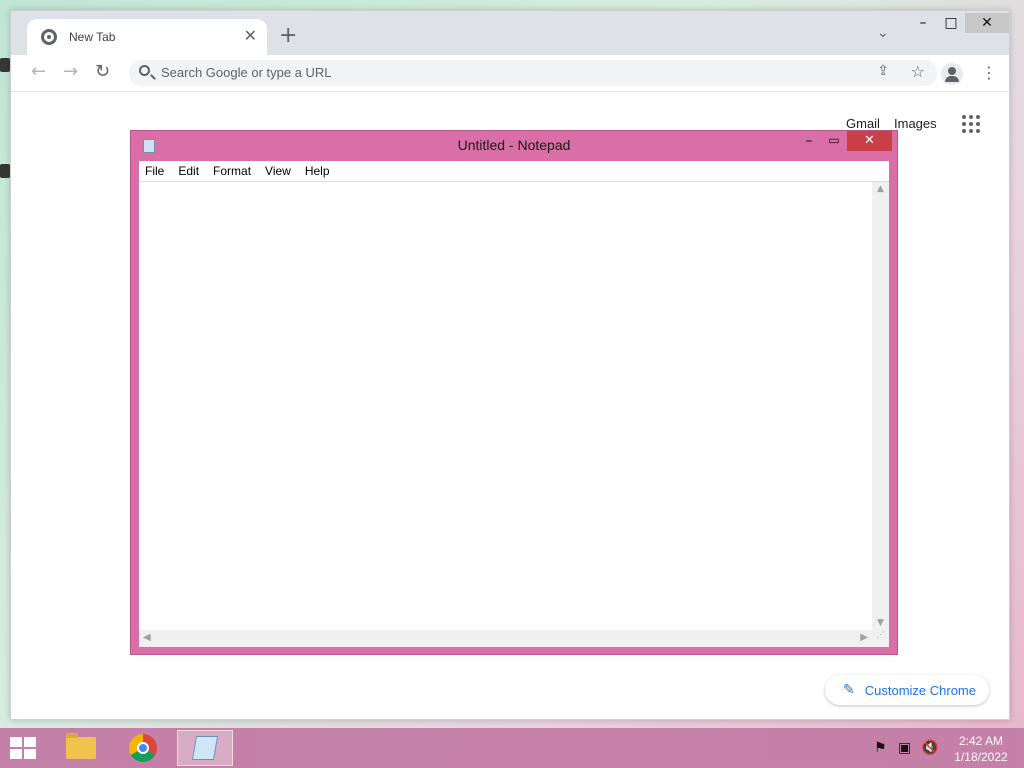 The width and height of the screenshot is (1024, 768). What do you see at coordinates (288, 36) in the screenshot?
I see `new-tab-button: +` at bounding box center [288, 36].